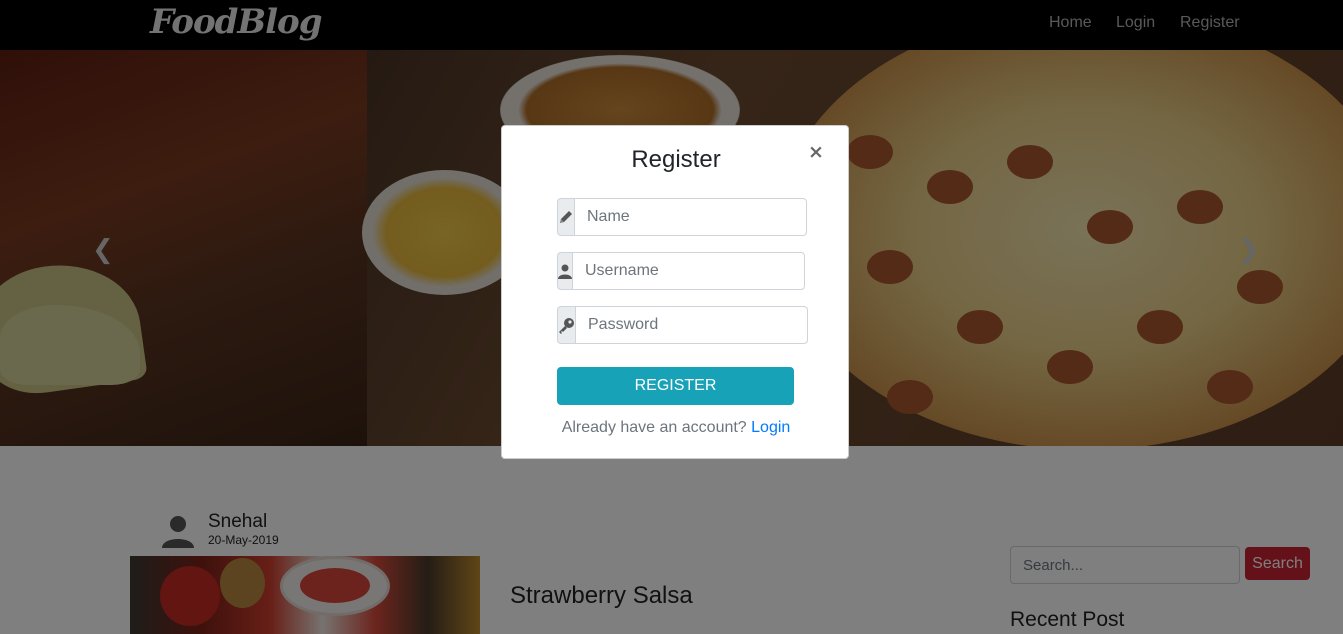  I want to click on login-prompt: Already have an account? Login, so click(676, 428).